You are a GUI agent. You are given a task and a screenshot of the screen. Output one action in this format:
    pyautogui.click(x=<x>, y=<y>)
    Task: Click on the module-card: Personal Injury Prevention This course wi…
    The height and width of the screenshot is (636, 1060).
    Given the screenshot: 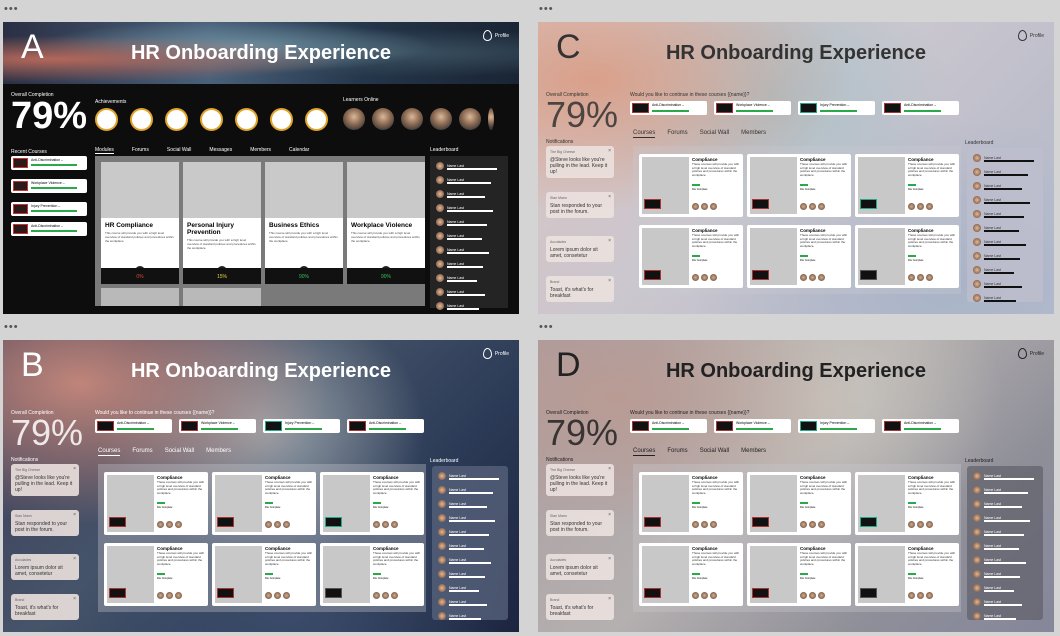 What is the action you would take?
    pyautogui.click(x=222, y=223)
    